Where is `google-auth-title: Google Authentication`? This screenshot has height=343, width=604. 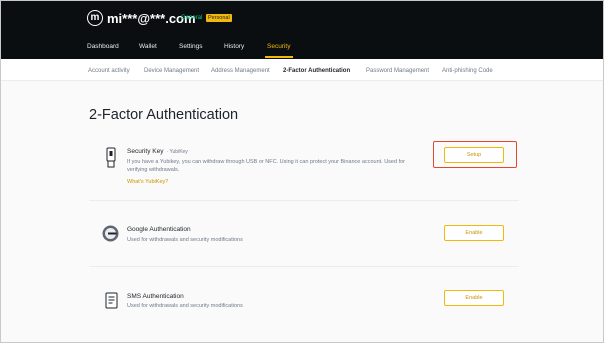
google-auth-title: Google Authentication is located at coordinates (159, 229).